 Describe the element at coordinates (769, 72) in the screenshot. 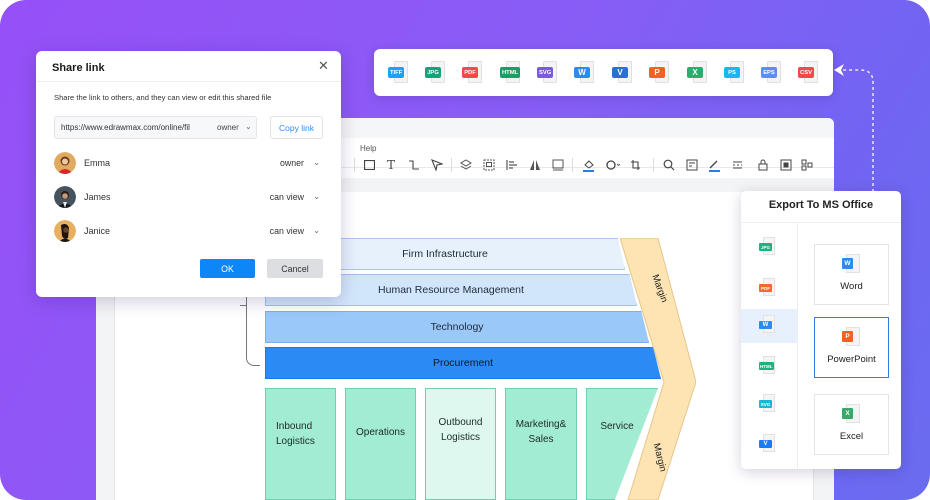

I see `format-tag: EPS` at that location.